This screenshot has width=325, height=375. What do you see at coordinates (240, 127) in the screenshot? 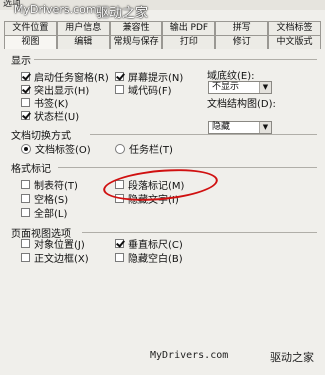
I see `doc-map-select: 隐藏 ▼` at bounding box center [240, 127].